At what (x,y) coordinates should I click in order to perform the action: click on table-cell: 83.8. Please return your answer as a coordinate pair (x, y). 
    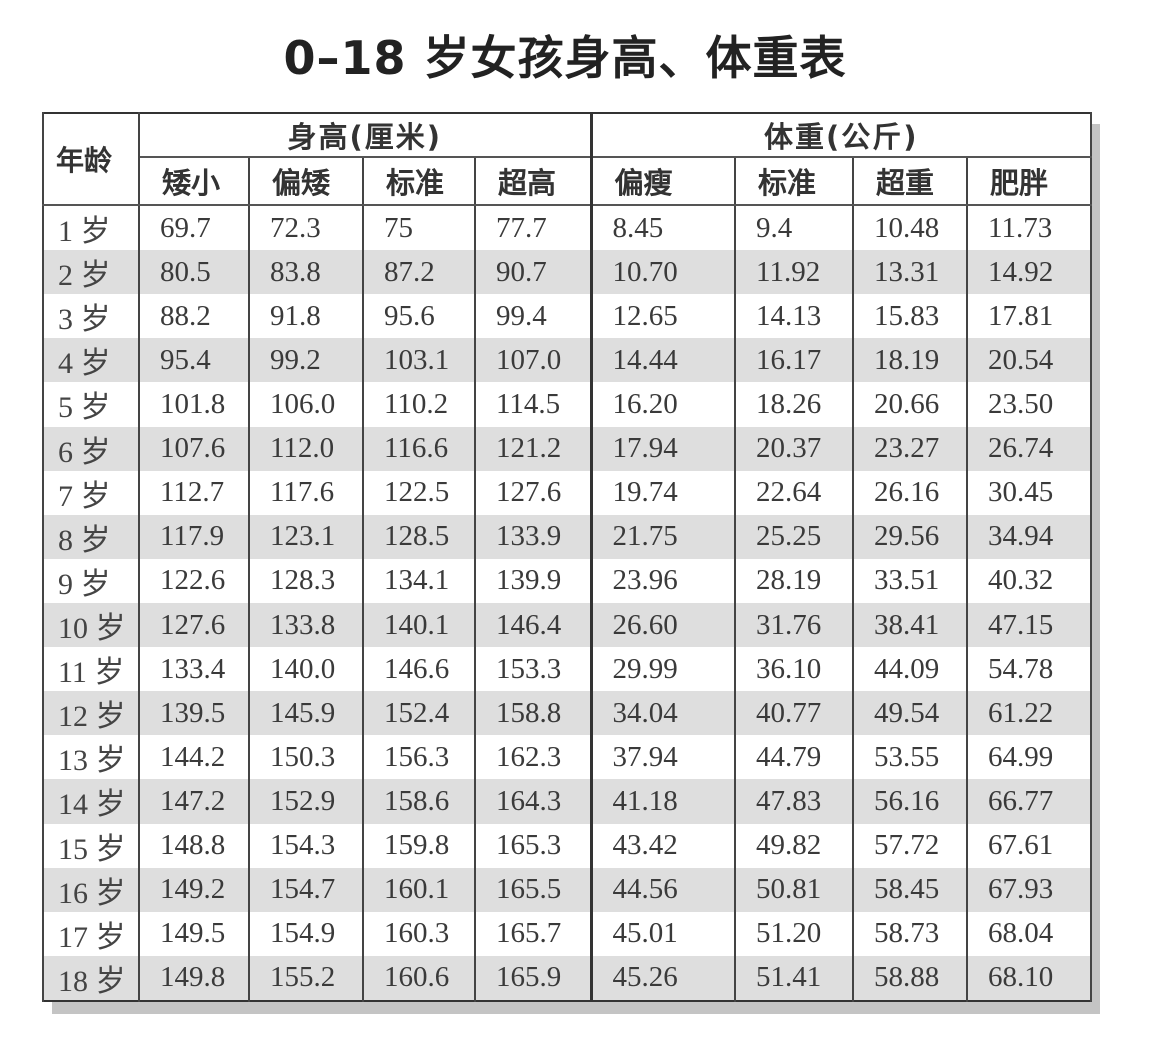
    Looking at the image, I should click on (306, 272).